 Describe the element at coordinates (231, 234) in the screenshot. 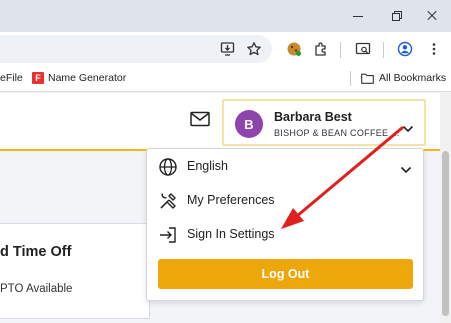

I see `menu-item-label: Sign In Settings` at that location.